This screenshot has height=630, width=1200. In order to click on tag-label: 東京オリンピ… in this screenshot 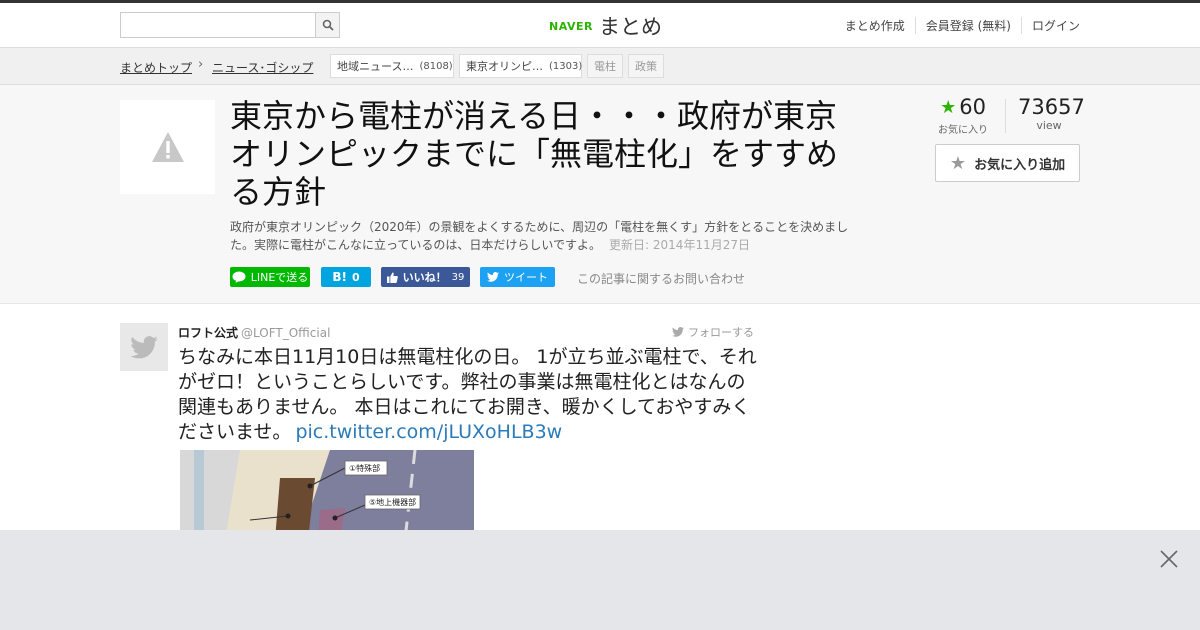, I will do `click(504, 66)`.